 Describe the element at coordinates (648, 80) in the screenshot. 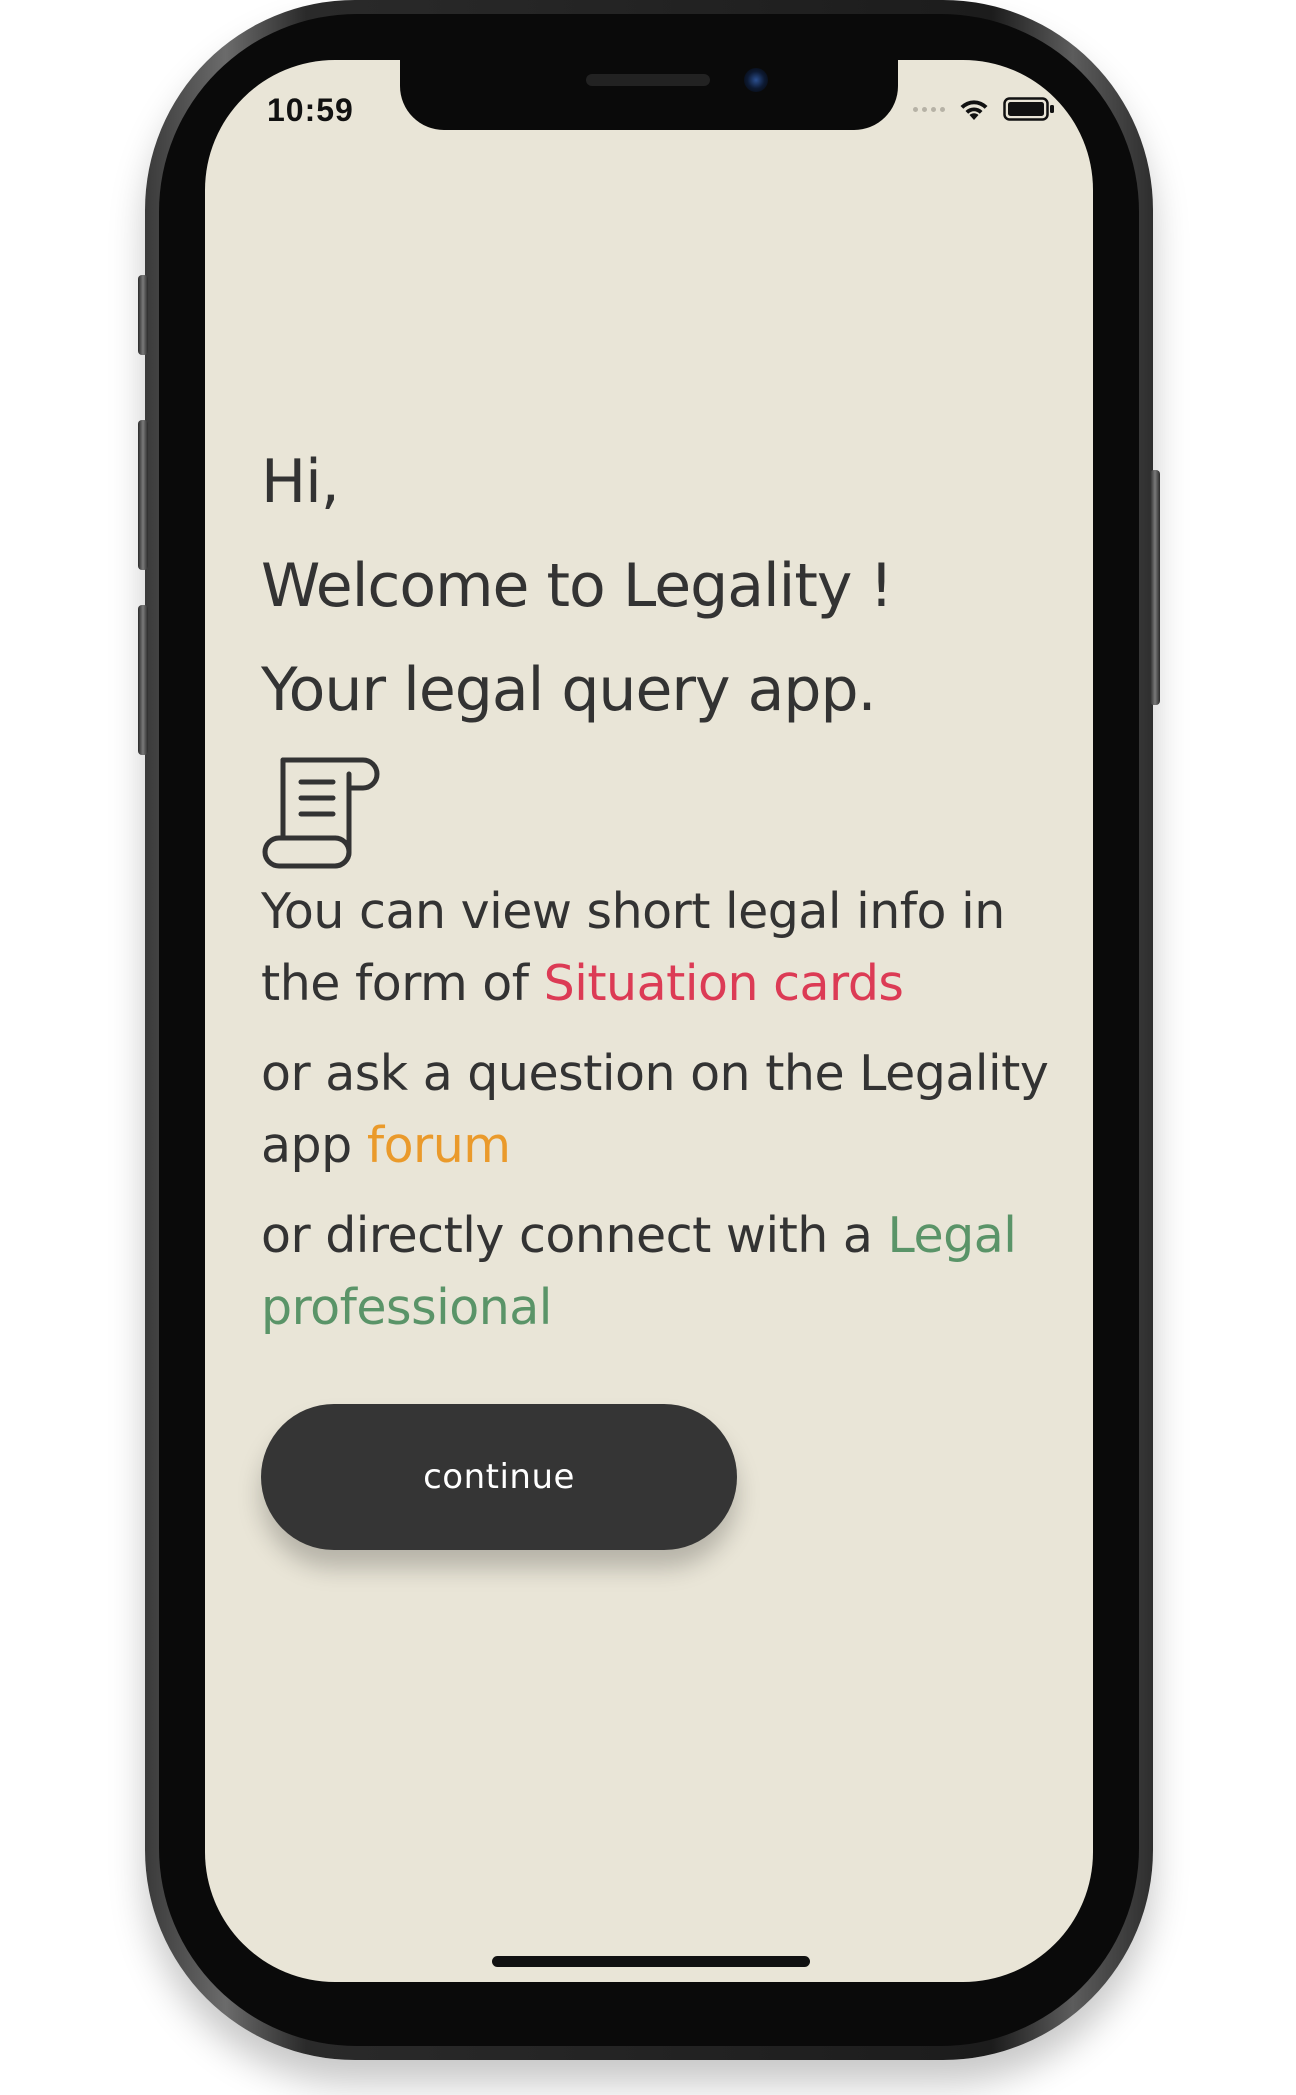

I see `earpiece-speaker` at that location.